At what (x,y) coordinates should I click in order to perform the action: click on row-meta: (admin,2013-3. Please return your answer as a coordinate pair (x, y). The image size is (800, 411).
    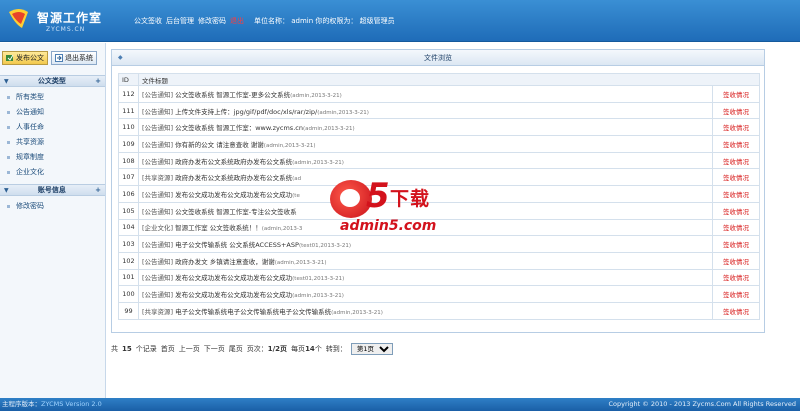
    Looking at the image, I should click on (282, 229).